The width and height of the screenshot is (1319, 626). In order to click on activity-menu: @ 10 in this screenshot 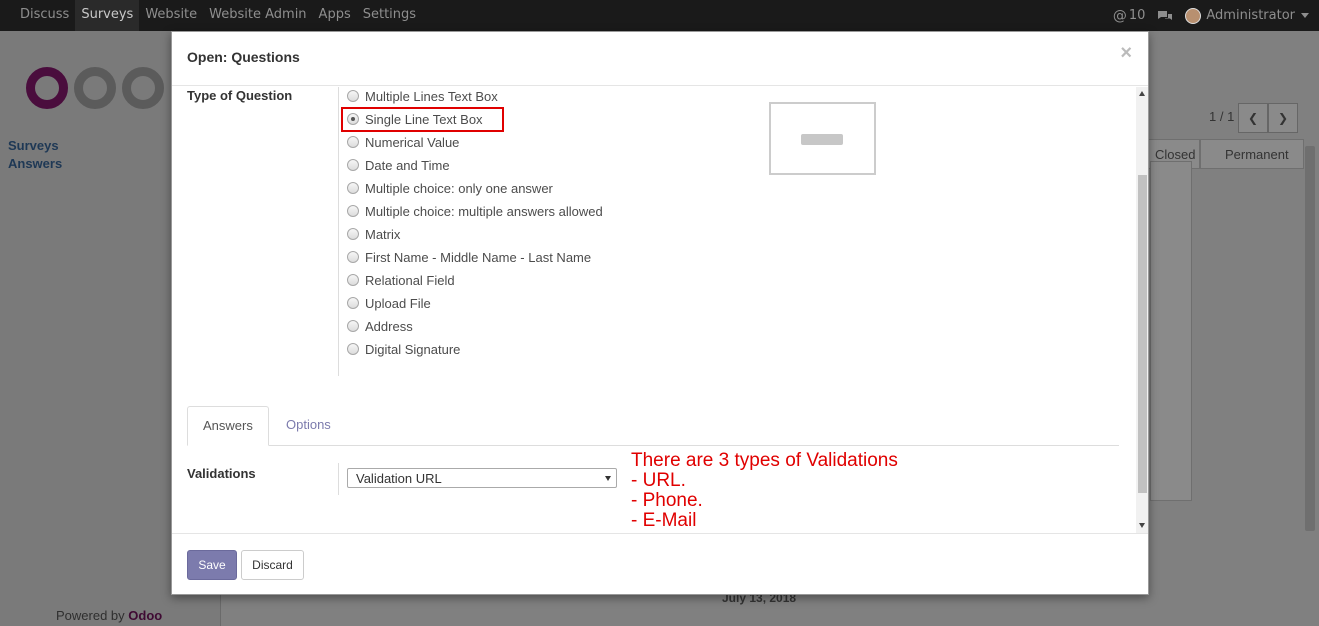, I will do `click(1129, 16)`.